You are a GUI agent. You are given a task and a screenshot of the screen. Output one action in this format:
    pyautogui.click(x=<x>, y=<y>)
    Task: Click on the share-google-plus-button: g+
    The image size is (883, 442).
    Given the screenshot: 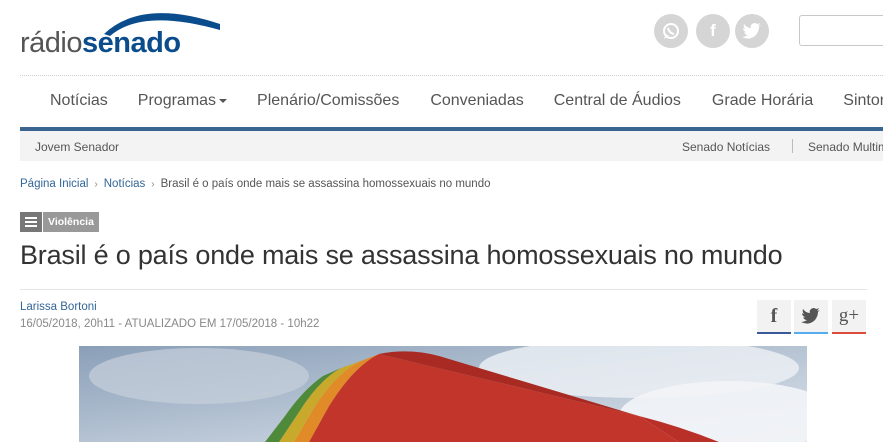 What is the action you would take?
    pyautogui.click(x=849, y=317)
    